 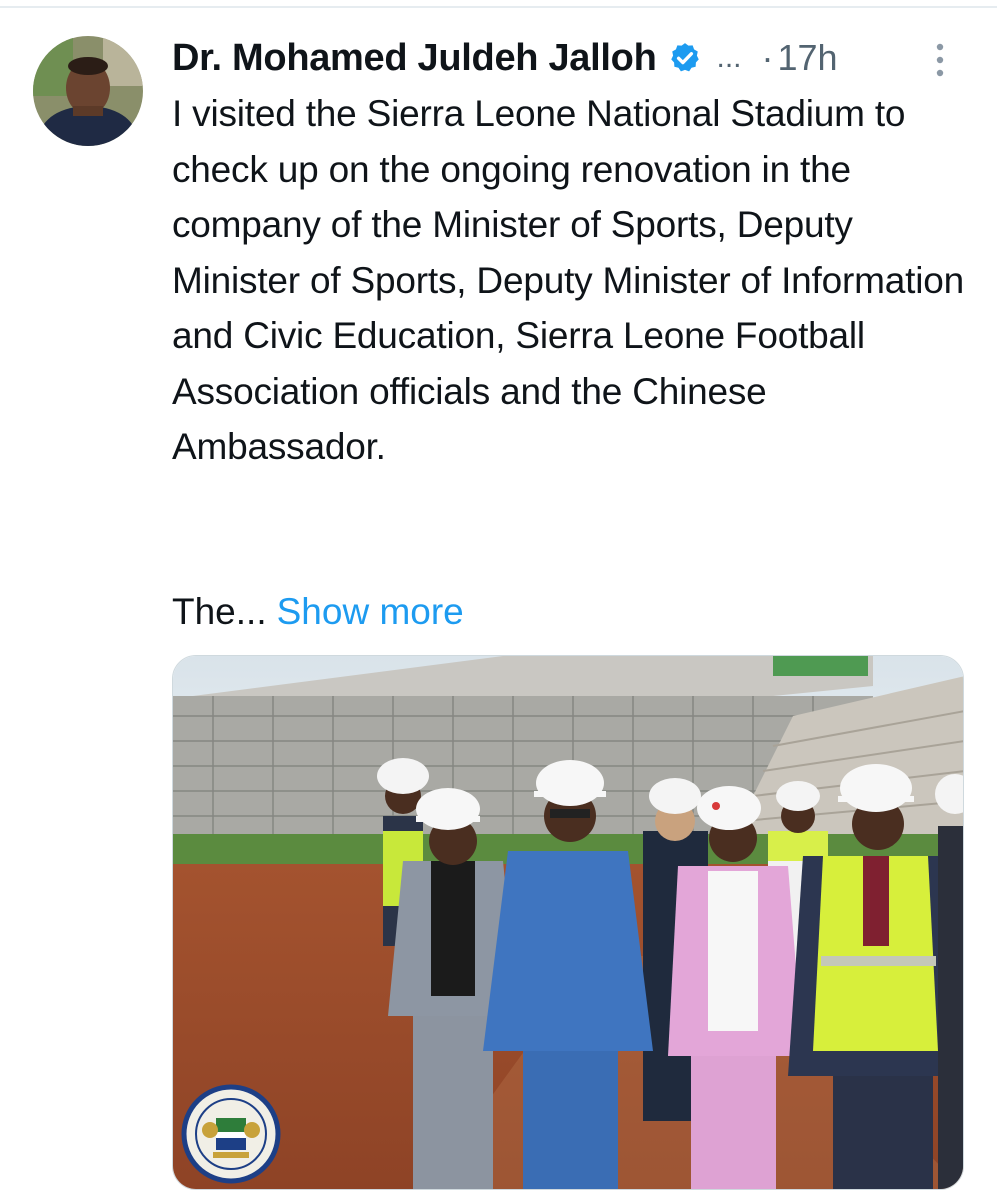 What do you see at coordinates (685, 58) in the screenshot?
I see `verified-badge-icon` at bounding box center [685, 58].